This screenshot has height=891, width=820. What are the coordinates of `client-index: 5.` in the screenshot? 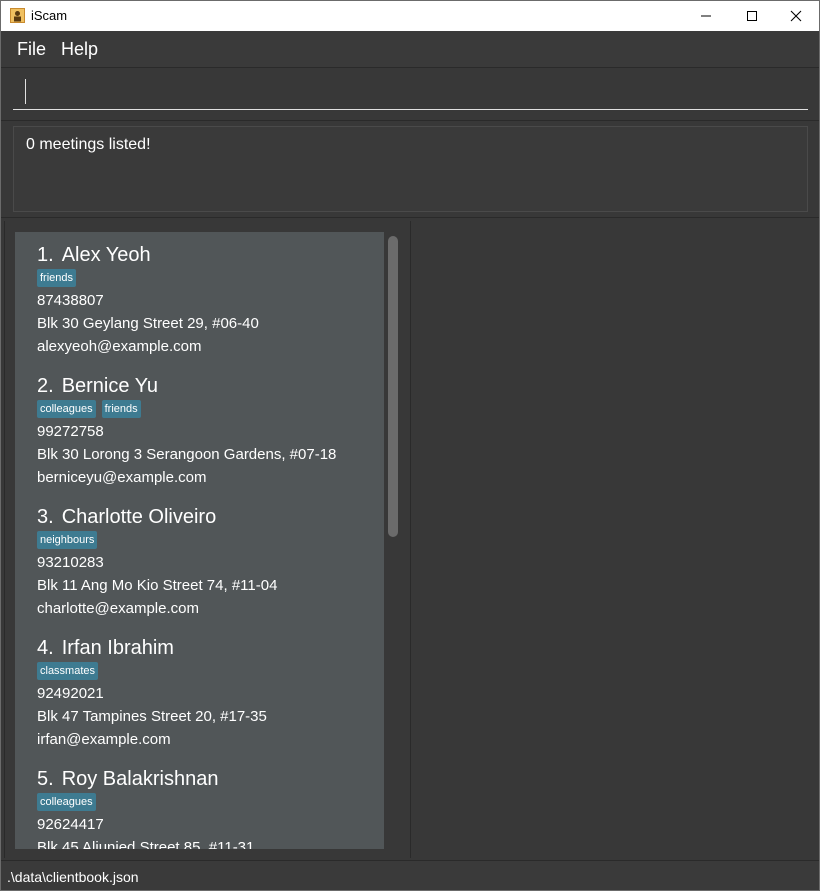 It's located at (45, 779).